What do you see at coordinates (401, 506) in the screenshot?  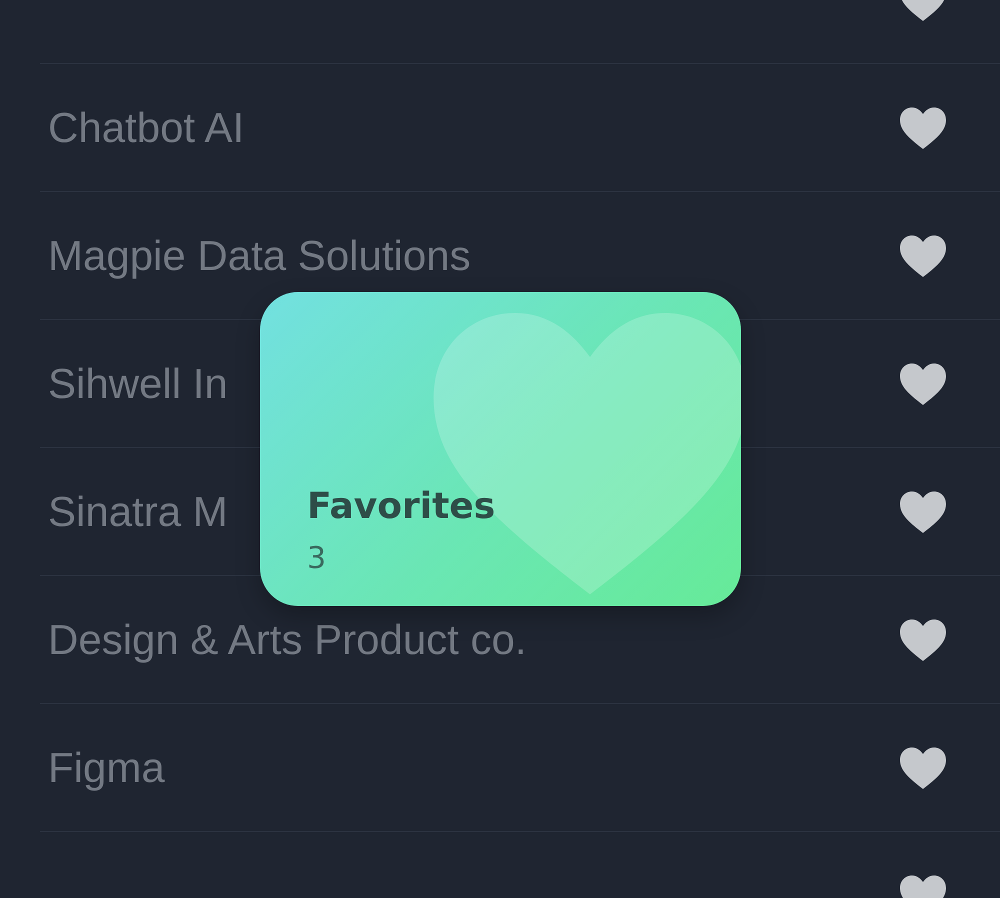 I see `card-title: Favorites` at bounding box center [401, 506].